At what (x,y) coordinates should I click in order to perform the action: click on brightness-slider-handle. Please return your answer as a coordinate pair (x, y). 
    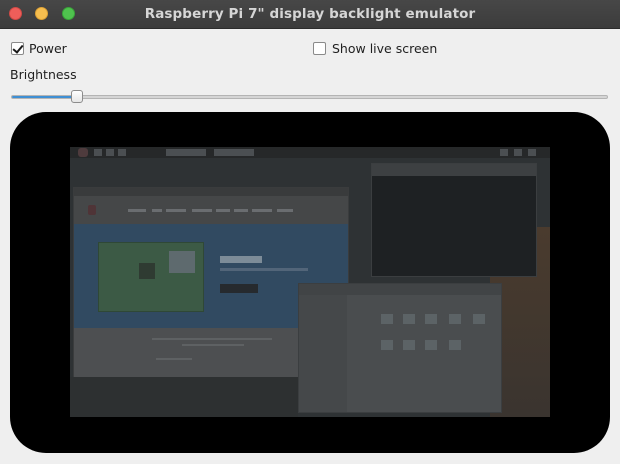
    Looking at the image, I should click on (76, 96).